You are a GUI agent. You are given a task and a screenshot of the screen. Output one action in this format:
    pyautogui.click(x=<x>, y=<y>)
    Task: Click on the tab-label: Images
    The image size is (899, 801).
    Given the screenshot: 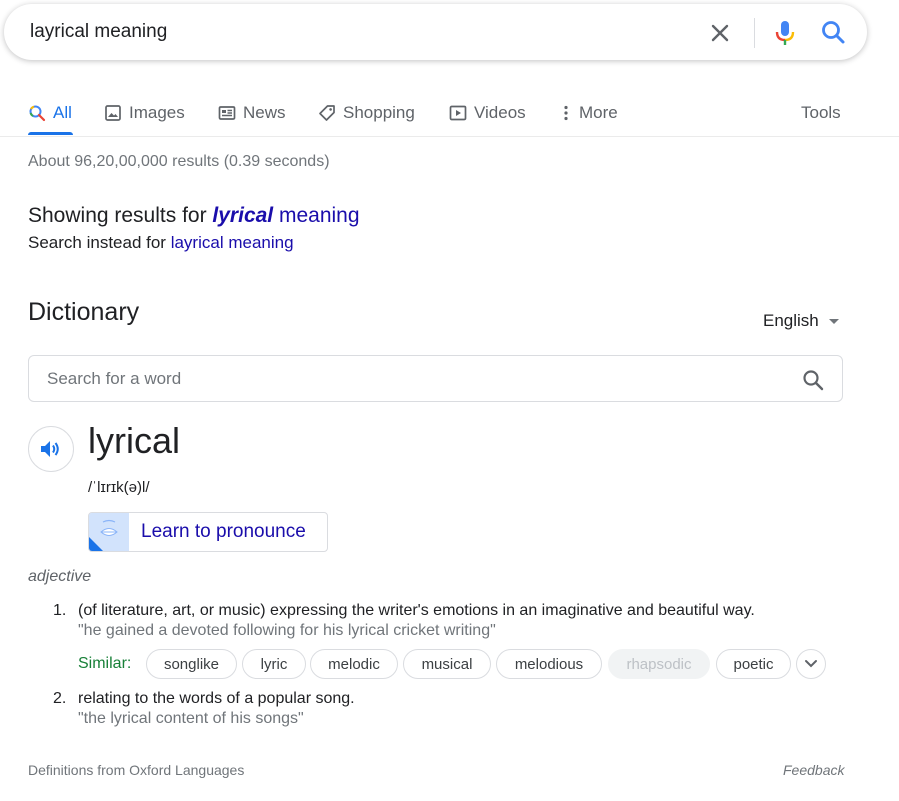 What is the action you would take?
    pyautogui.click(x=157, y=112)
    